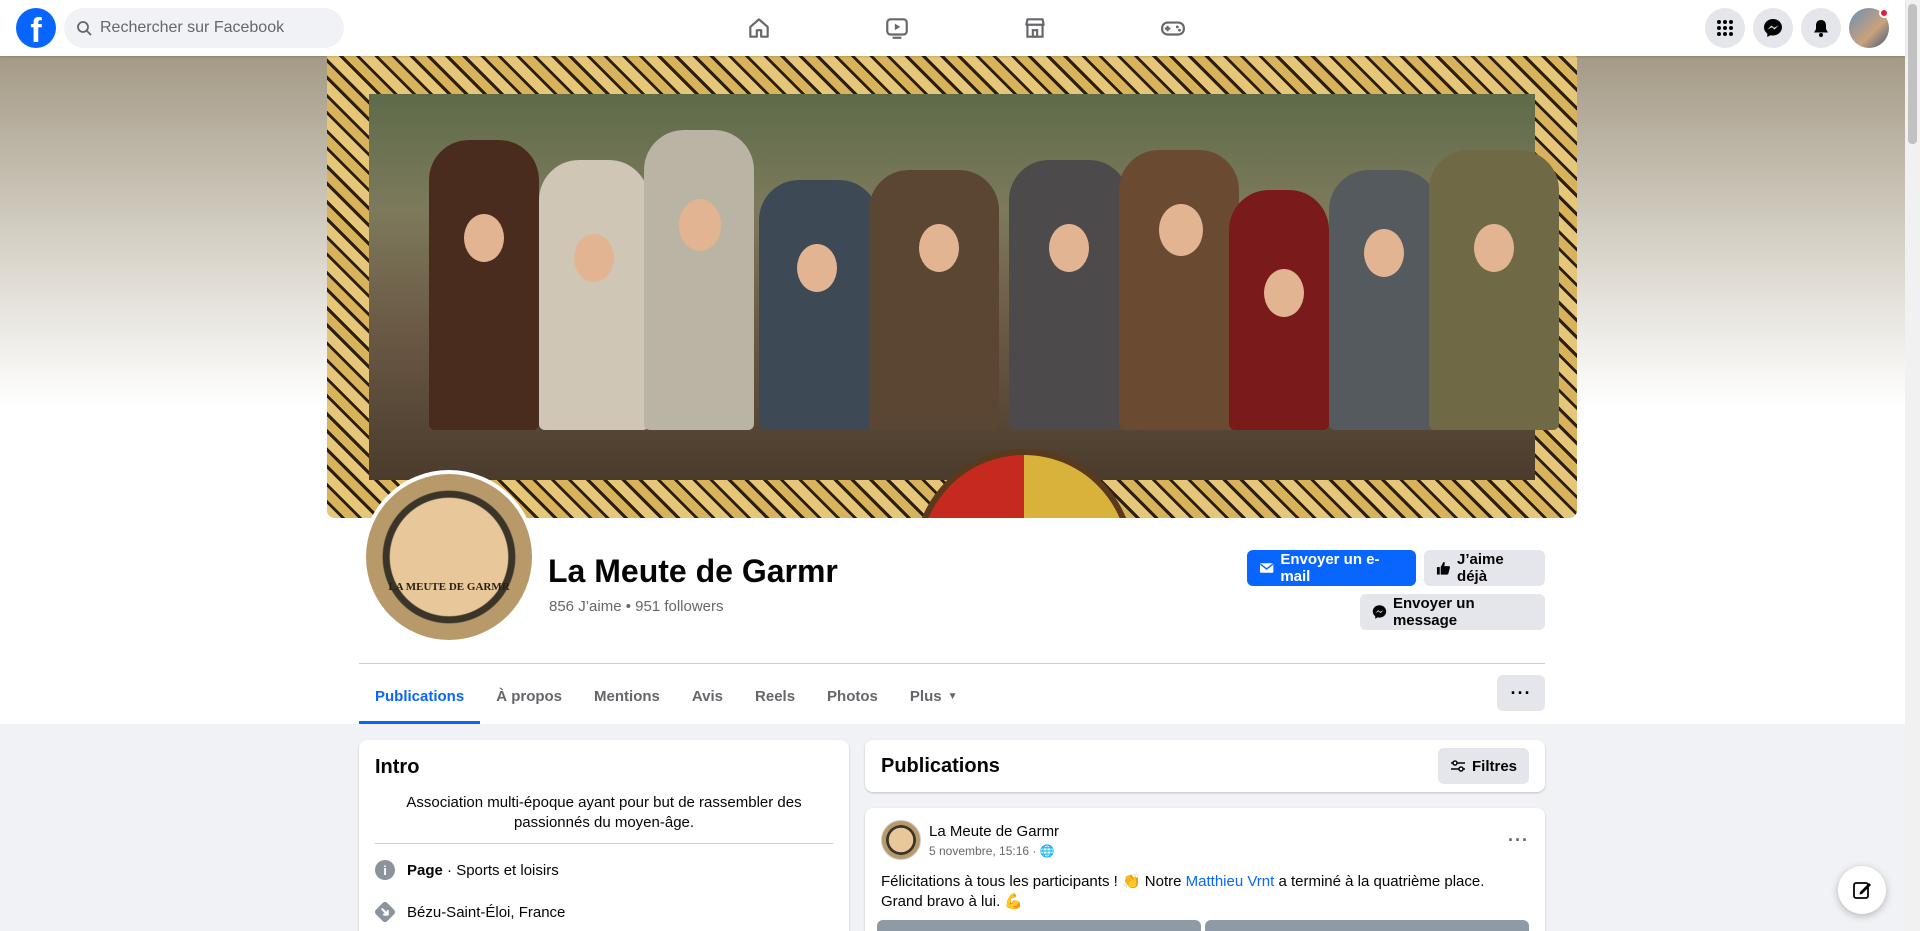 The image size is (1920, 931). Describe the element at coordinates (1205, 766) in the screenshot. I see `publications-header-card: Publications Filtres` at that location.